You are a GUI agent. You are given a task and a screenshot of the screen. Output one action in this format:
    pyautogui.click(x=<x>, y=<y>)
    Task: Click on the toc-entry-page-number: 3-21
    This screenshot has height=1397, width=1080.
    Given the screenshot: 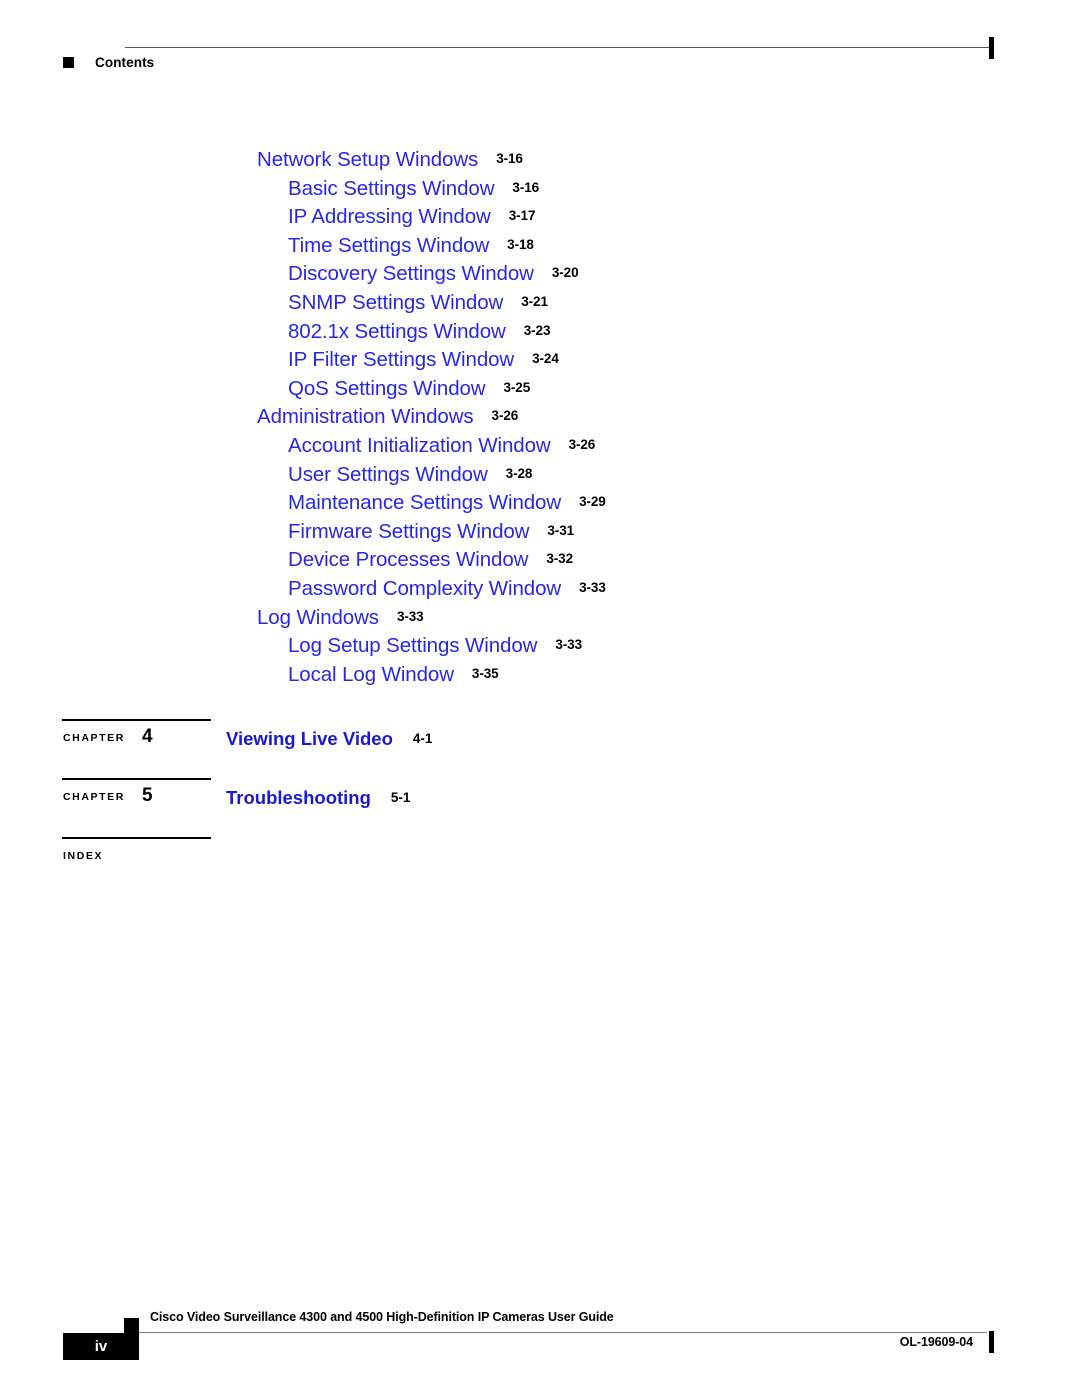 What is the action you would take?
    pyautogui.click(x=534, y=301)
    